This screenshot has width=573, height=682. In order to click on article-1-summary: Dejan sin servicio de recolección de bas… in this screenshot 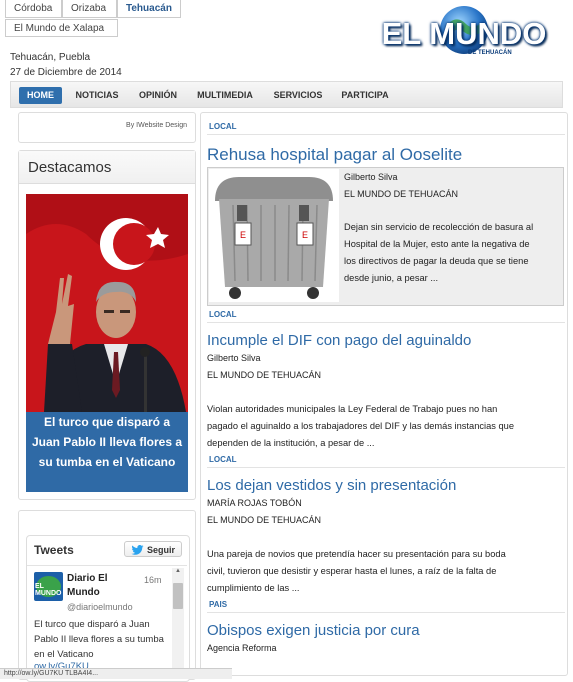, I will do `click(439, 252)`.